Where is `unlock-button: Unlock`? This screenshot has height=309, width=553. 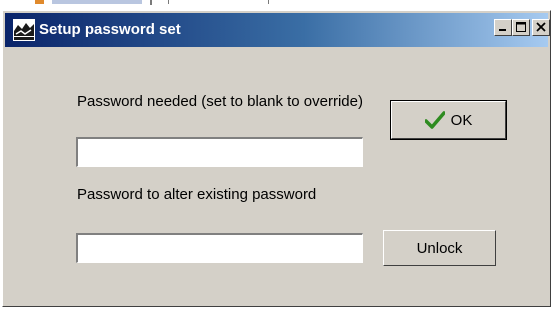
unlock-button: Unlock is located at coordinates (439, 248).